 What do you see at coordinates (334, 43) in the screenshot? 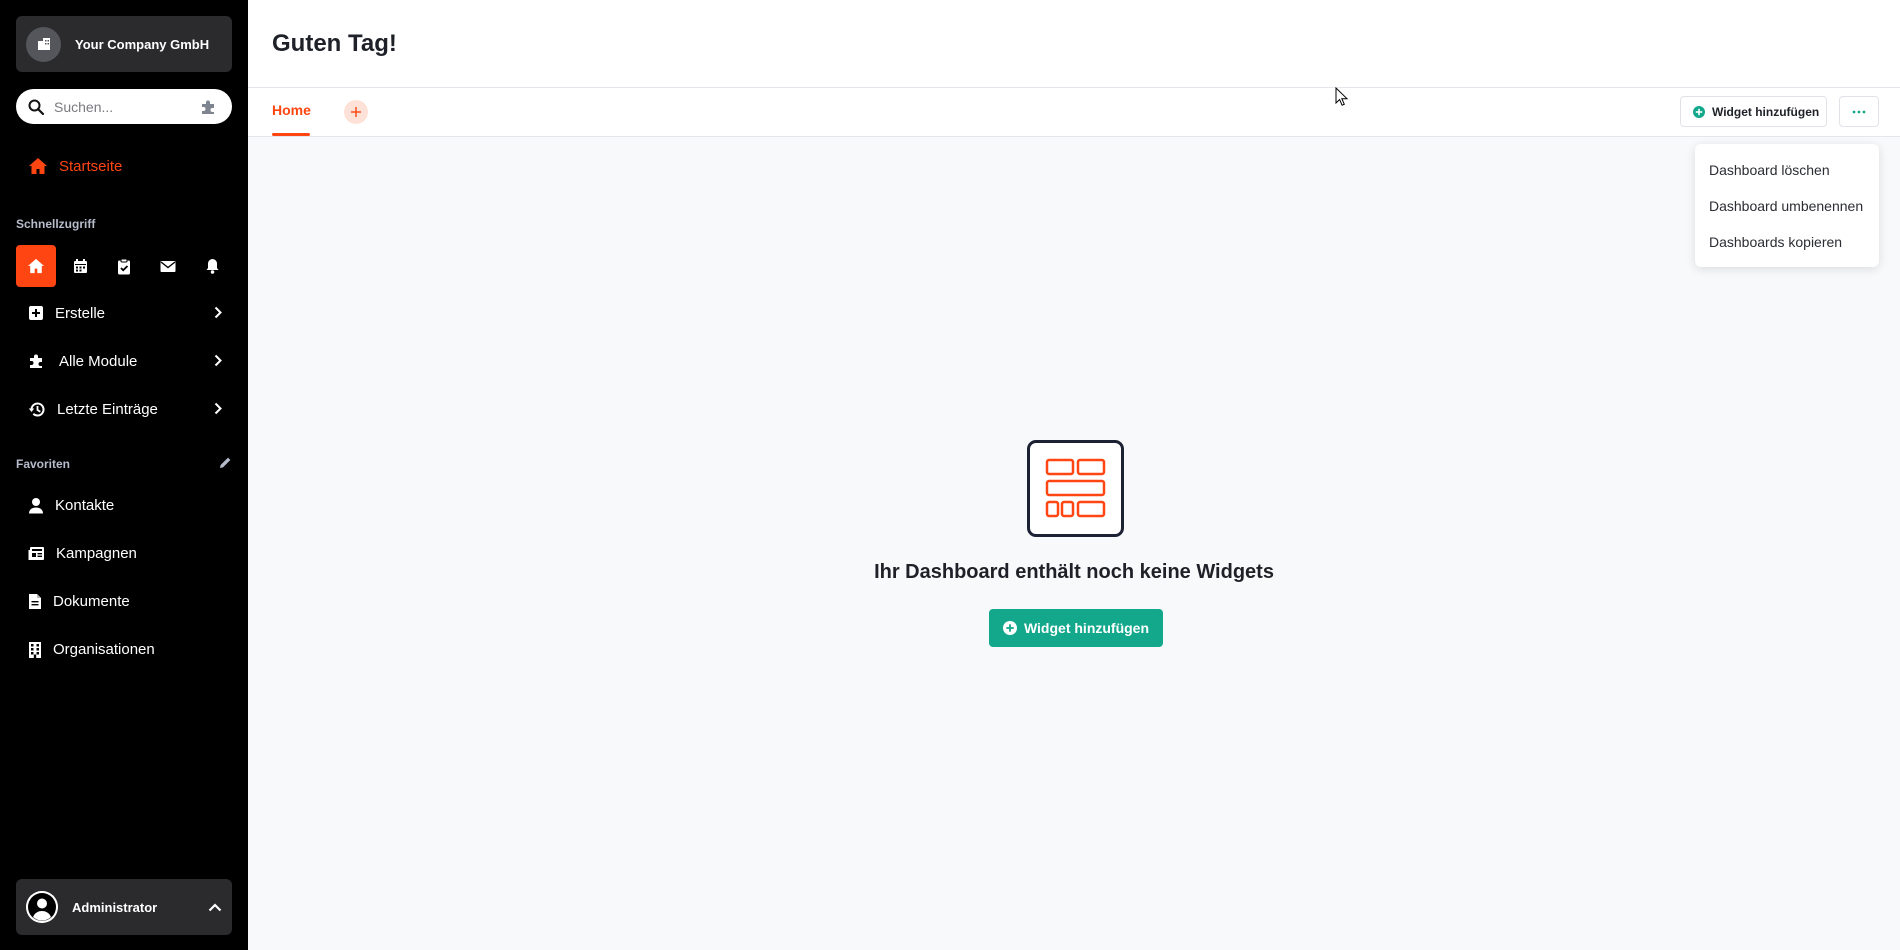
I see `page-title: Guten Tag!` at bounding box center [334, 43].